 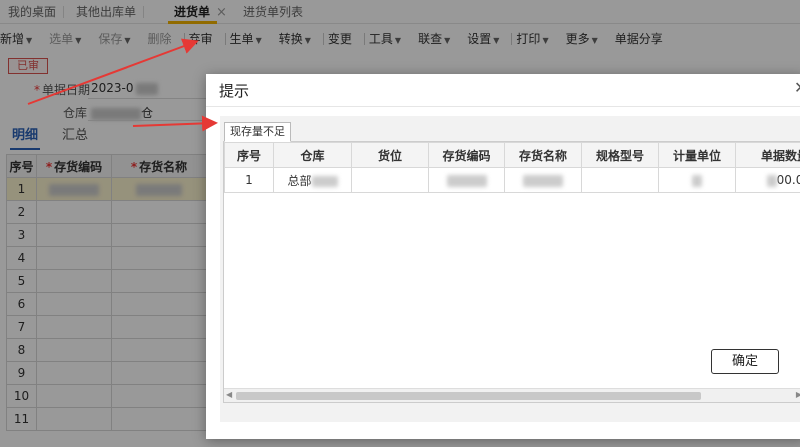 I want to click on table-row: 1 总部 00.0, so click(x=512, y=180).